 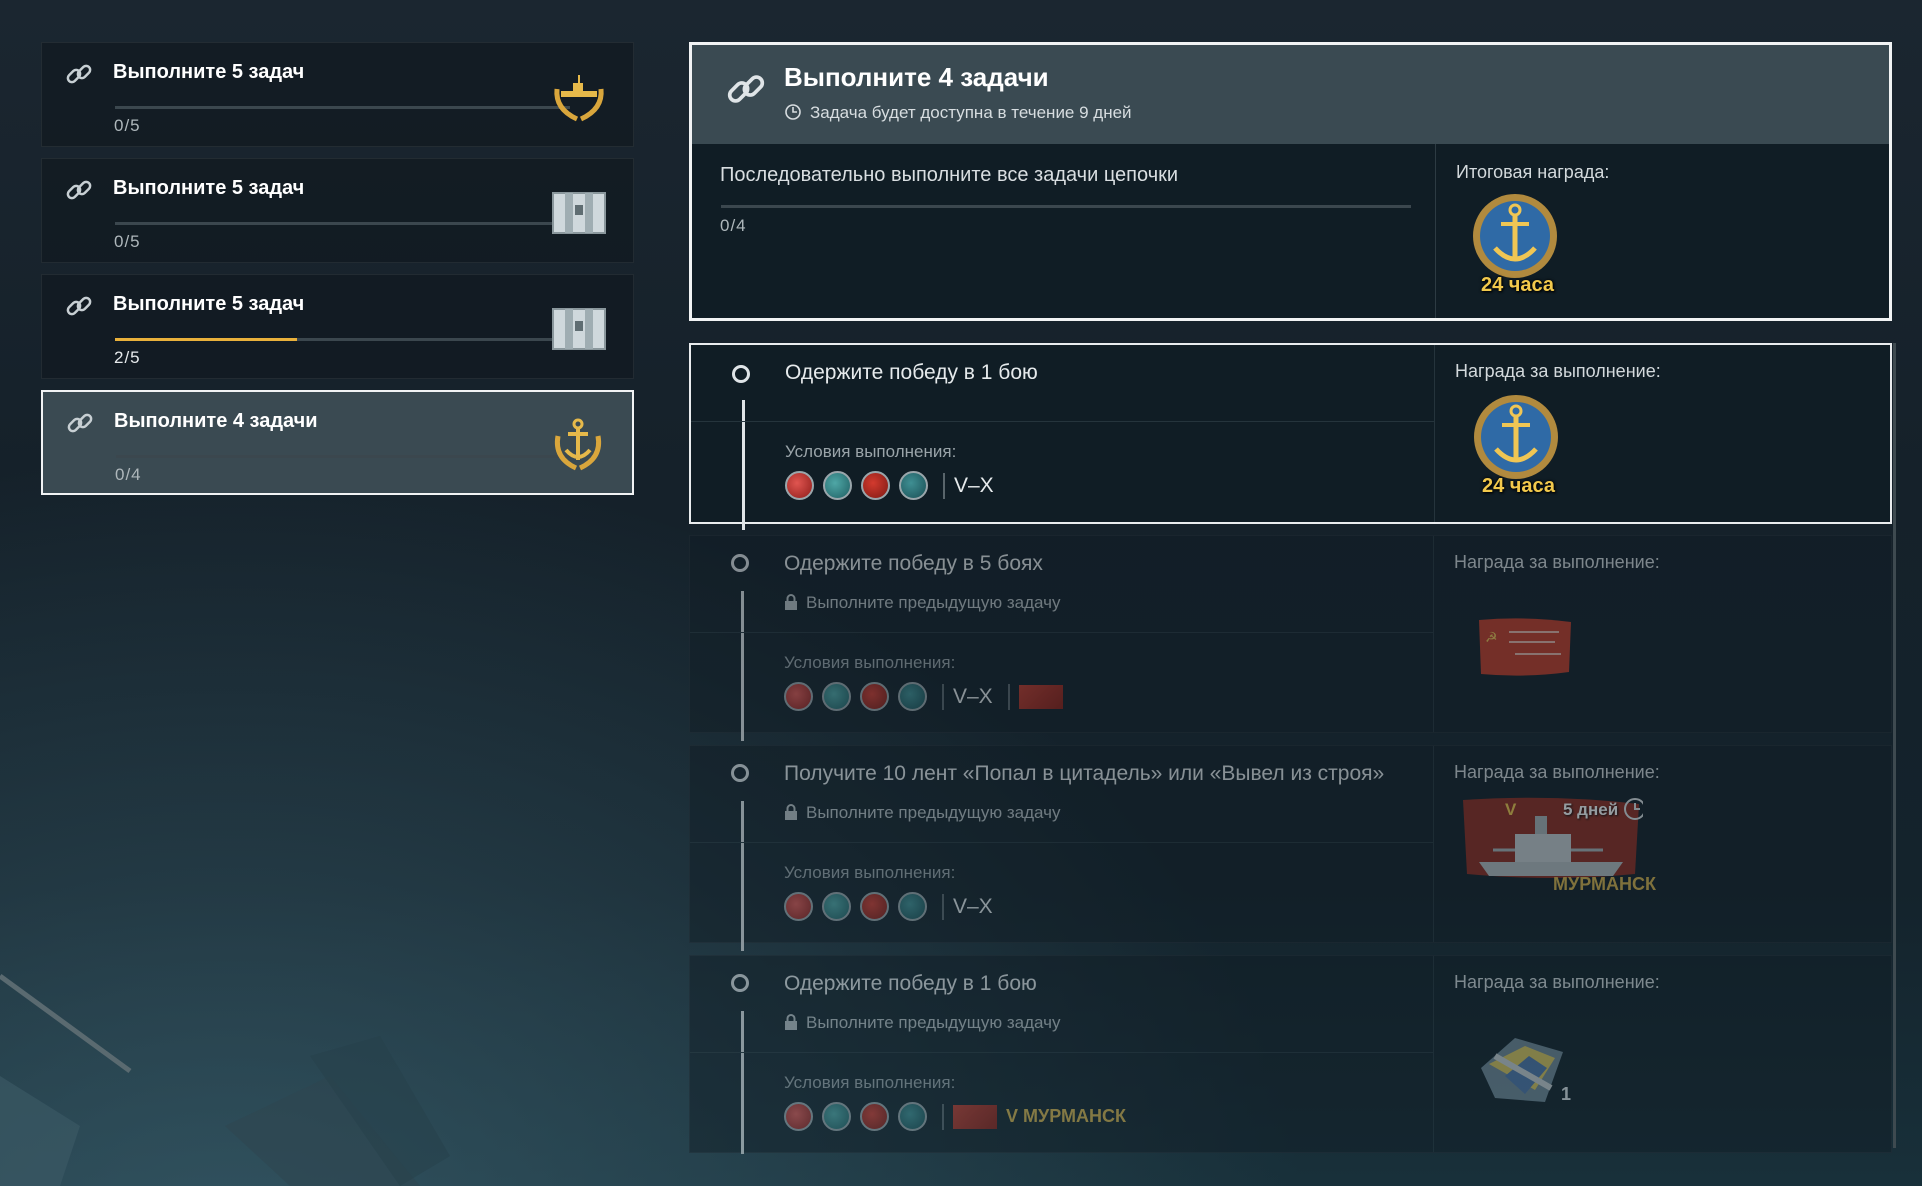 I want to click on chain-detail-title: Выполните 4 задачи, so click(x=916, y=77).